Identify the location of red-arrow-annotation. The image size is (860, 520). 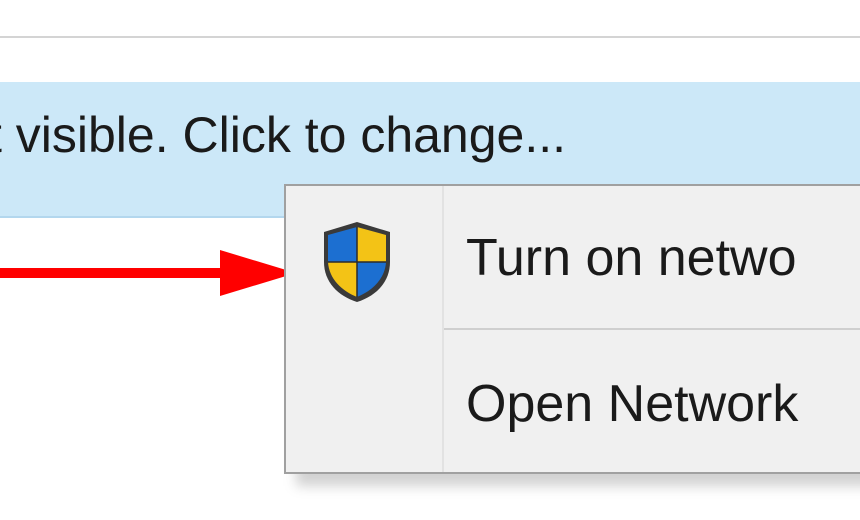
(148, 273).